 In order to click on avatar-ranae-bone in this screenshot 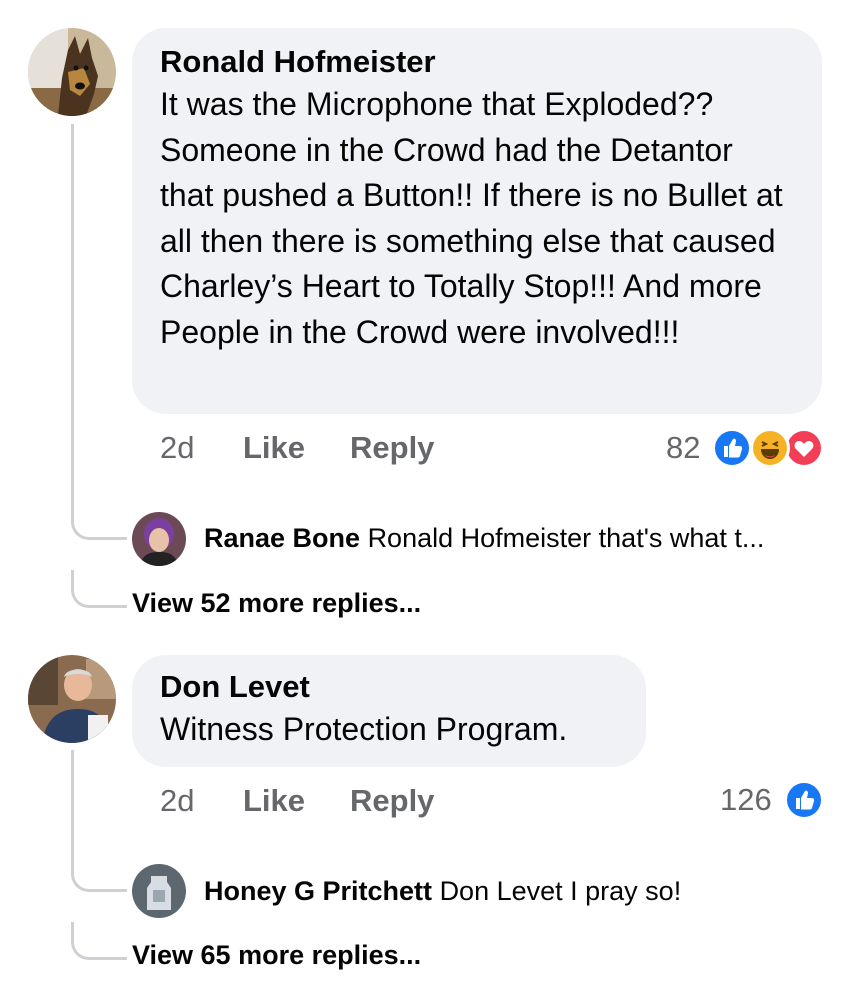, I will do `click(159, 539)`.